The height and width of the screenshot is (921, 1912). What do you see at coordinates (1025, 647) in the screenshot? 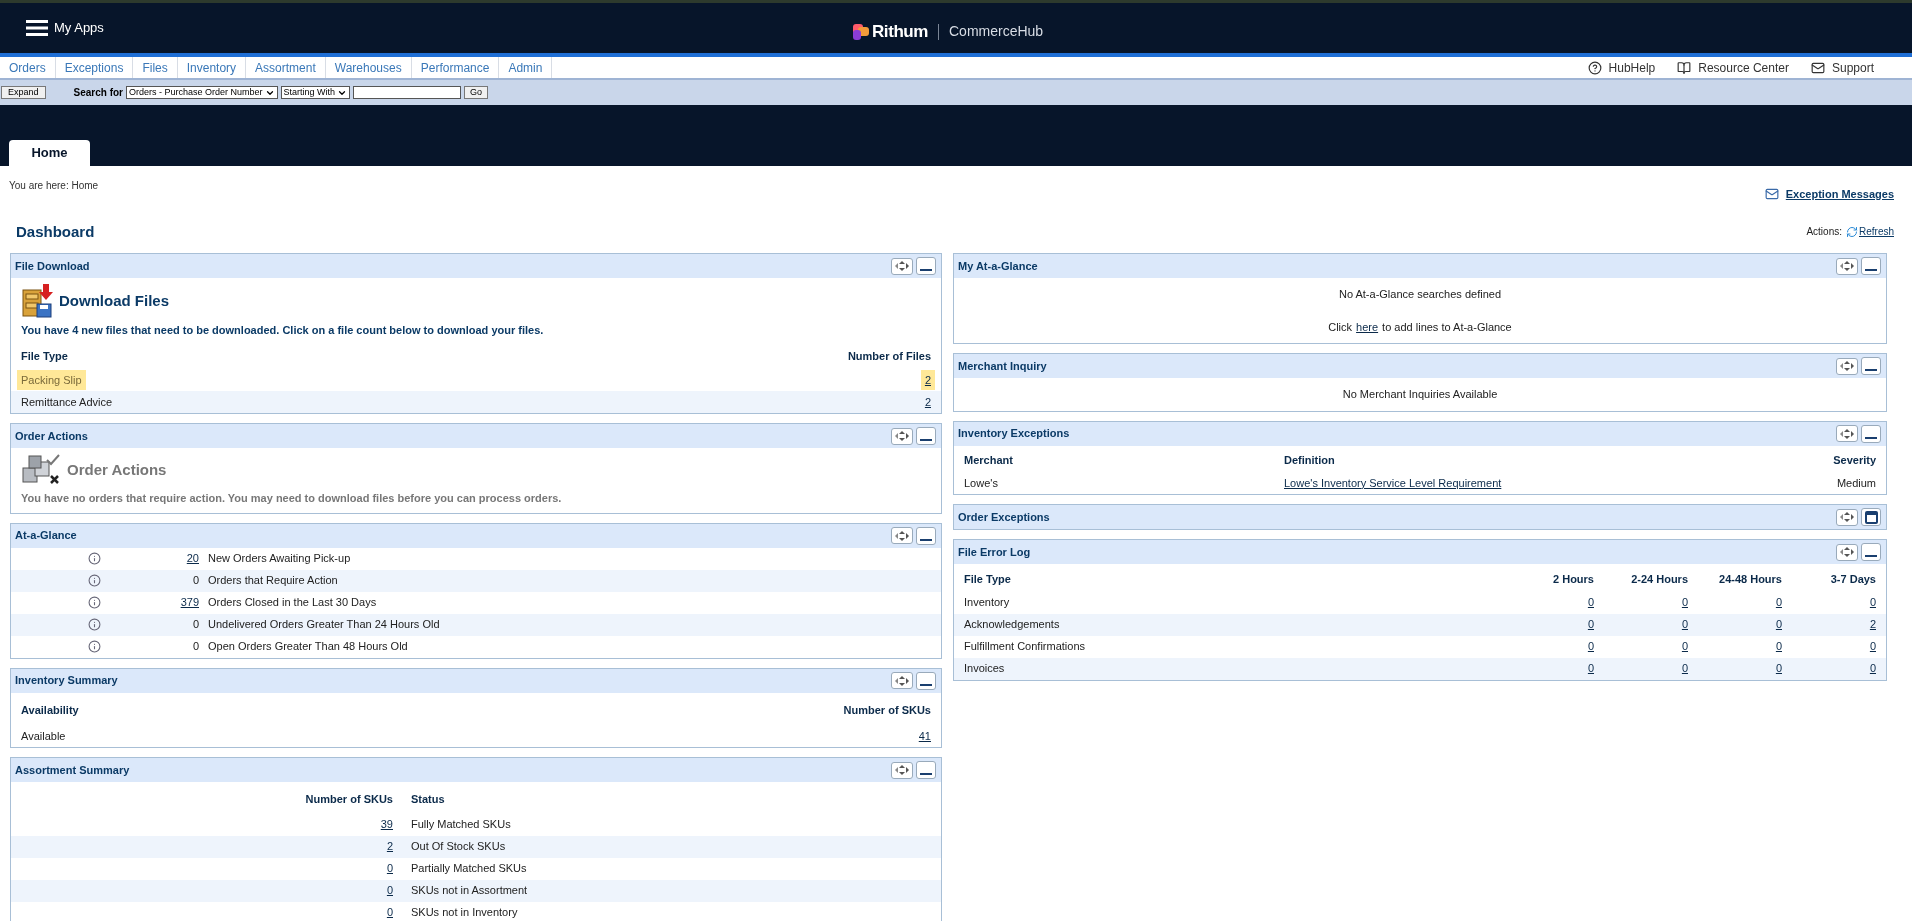
I see `file-type-label: Fulfillment Confirmations` at bounding box center [1025, 647].